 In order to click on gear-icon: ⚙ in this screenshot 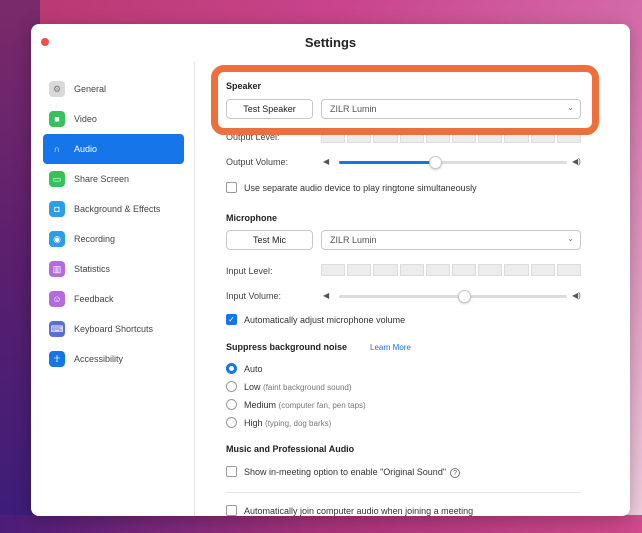, I will do `click(57, 89)`.